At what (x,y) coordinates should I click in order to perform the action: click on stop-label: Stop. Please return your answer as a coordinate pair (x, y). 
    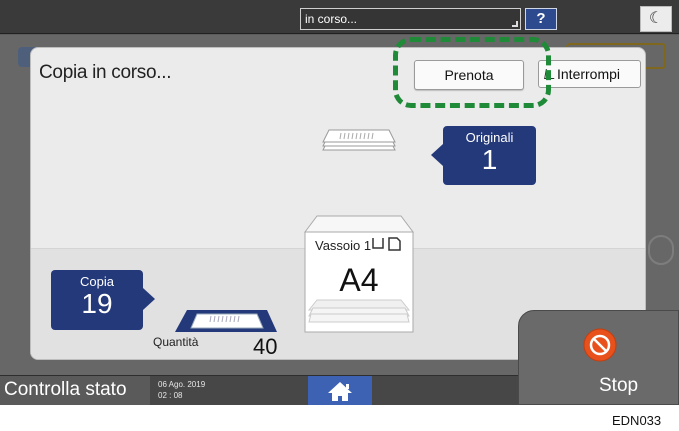
    Looking at the image, I should click on (619, 385).